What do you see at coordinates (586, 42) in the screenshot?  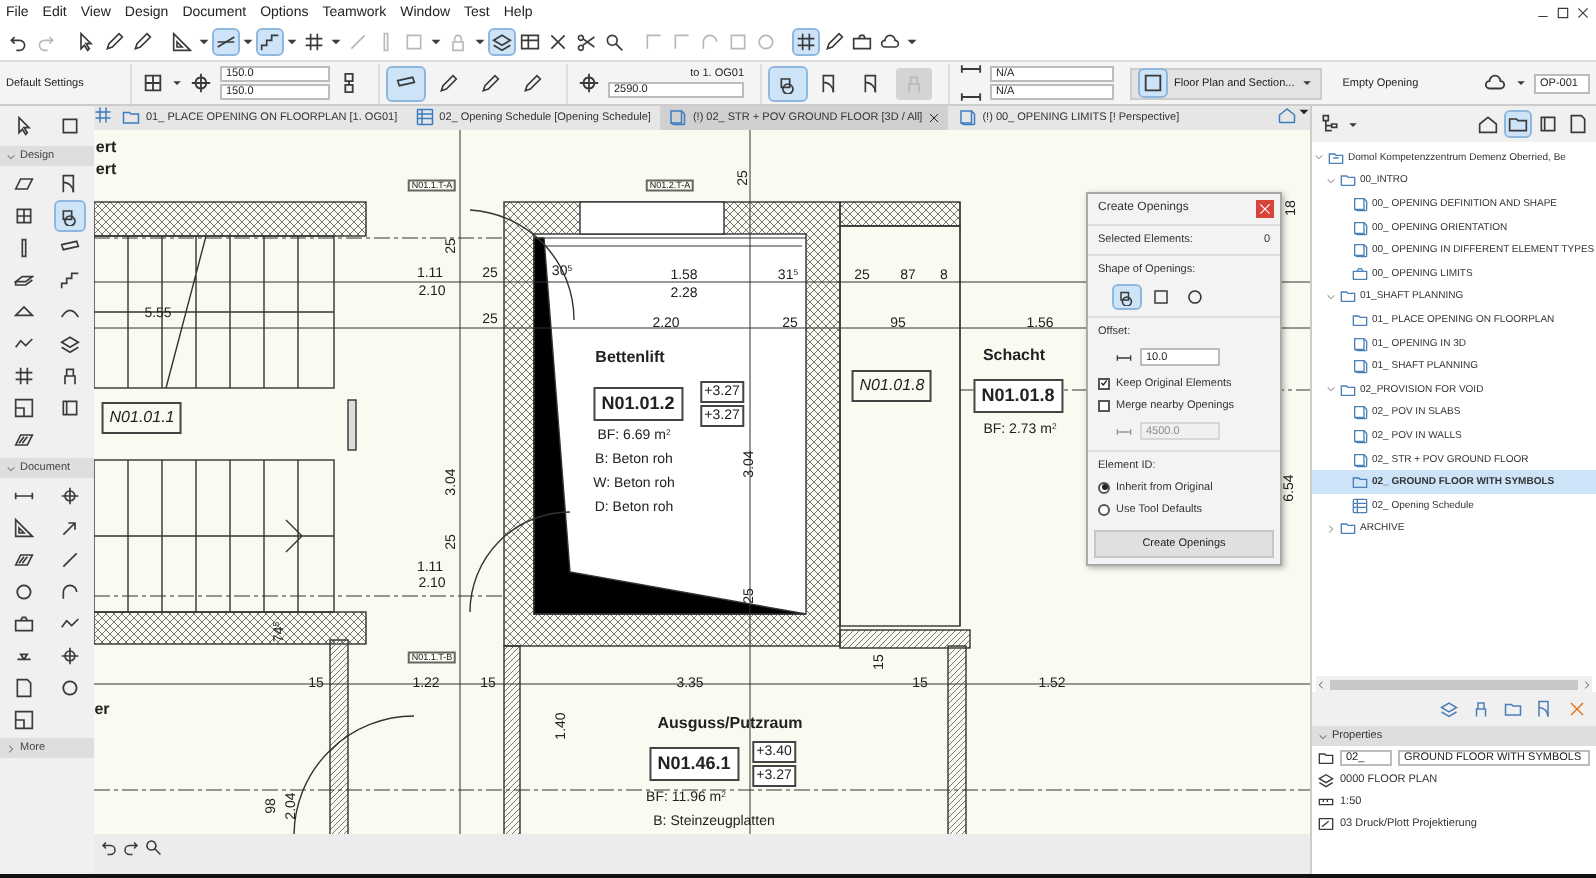 I see `scissors-icon` at bounding box center [586, 42].